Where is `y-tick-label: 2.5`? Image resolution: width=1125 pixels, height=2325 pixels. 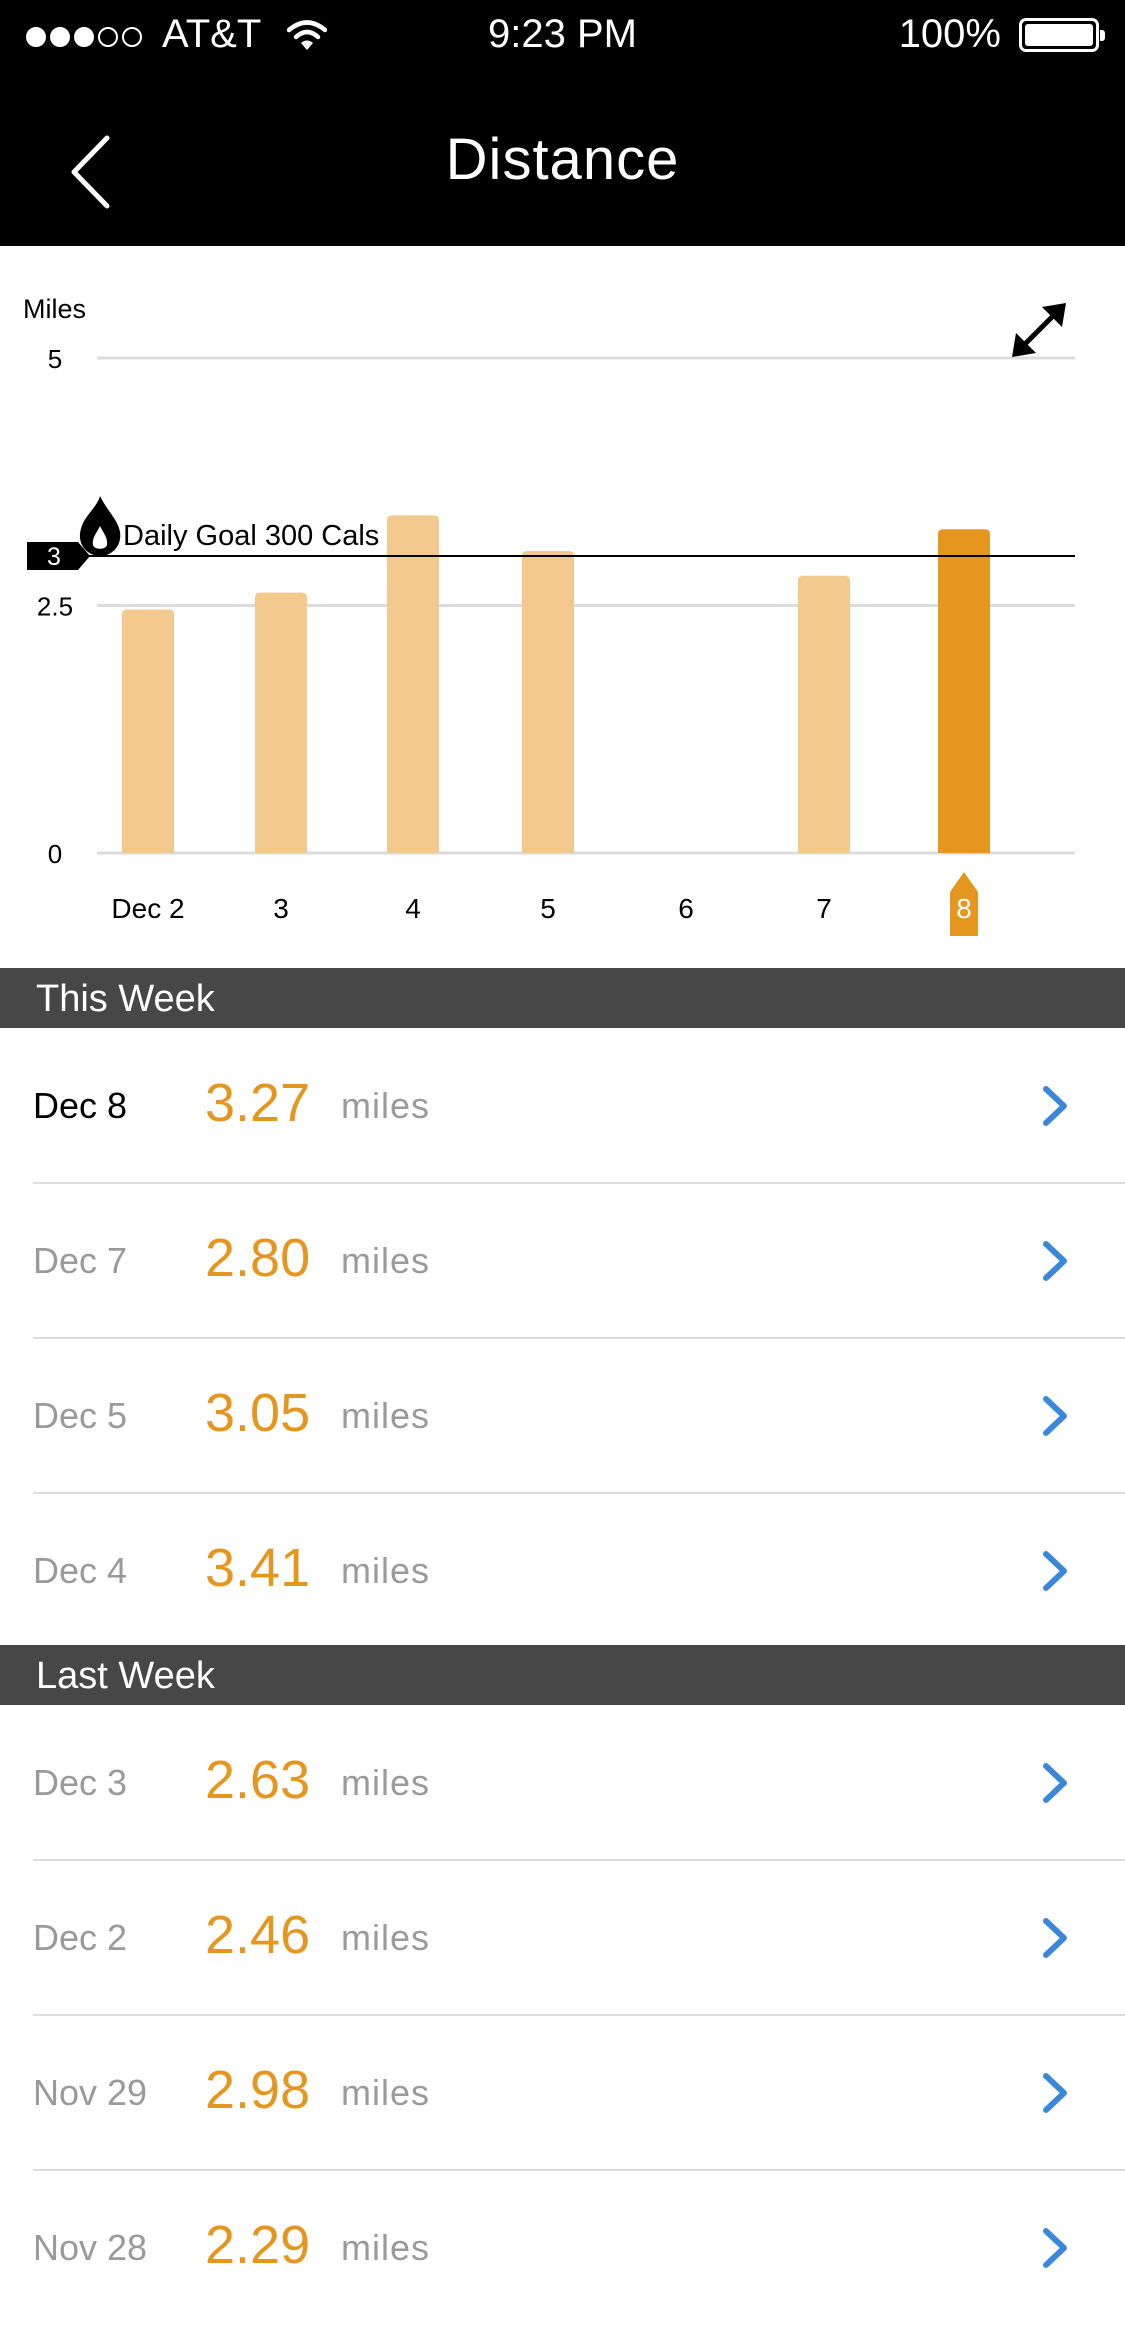 y-tick-label: 2.5 is located at coordinates (55, 607).